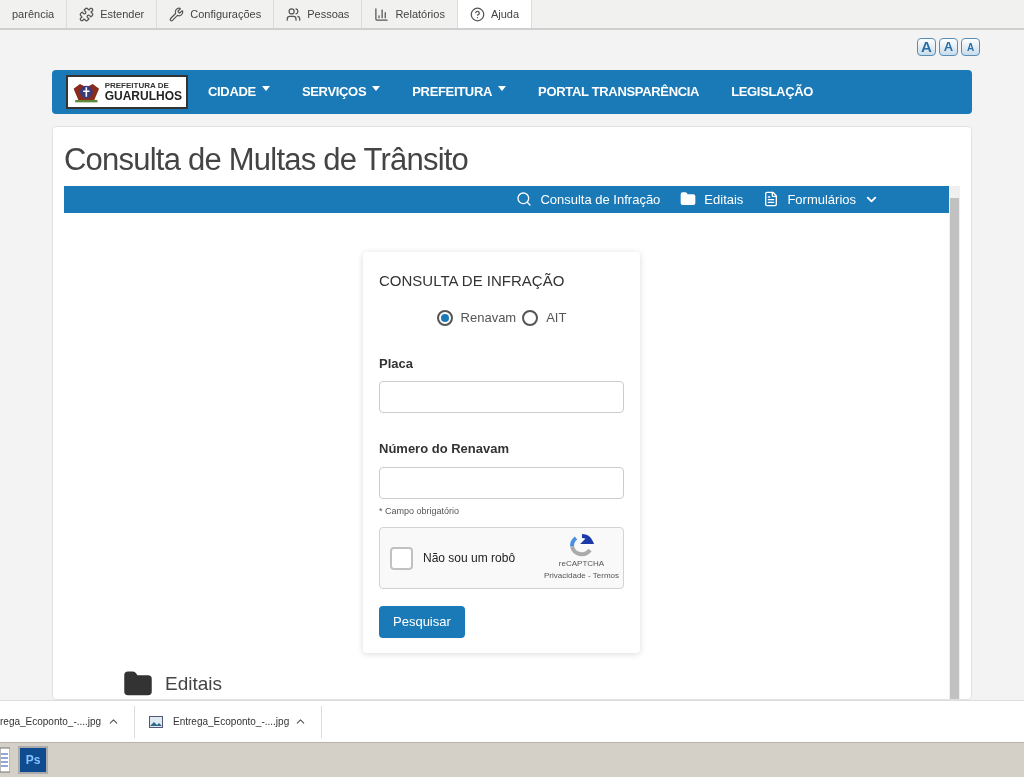  I want to click on required-note: * Campo obrigatório, so click(420, 511).